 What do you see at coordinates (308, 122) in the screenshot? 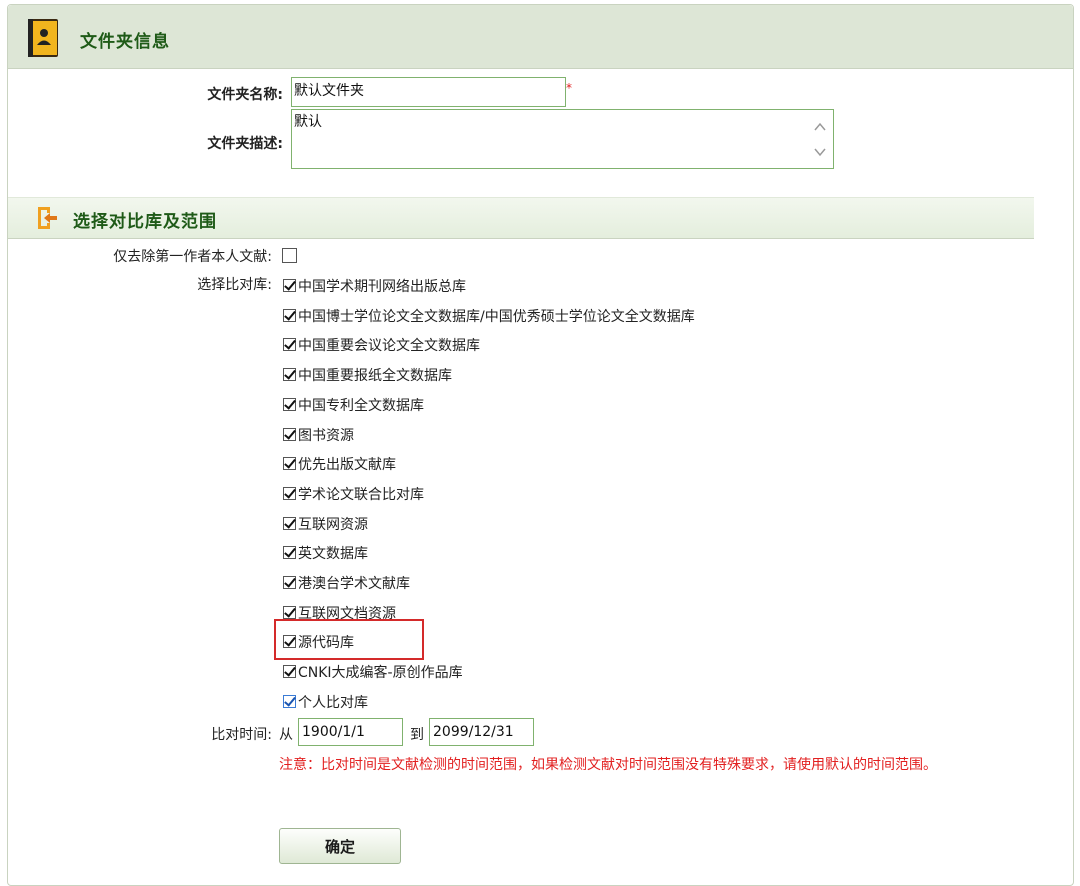
I see `folder-desc-text: 默认` at bounding box center [308, 122].